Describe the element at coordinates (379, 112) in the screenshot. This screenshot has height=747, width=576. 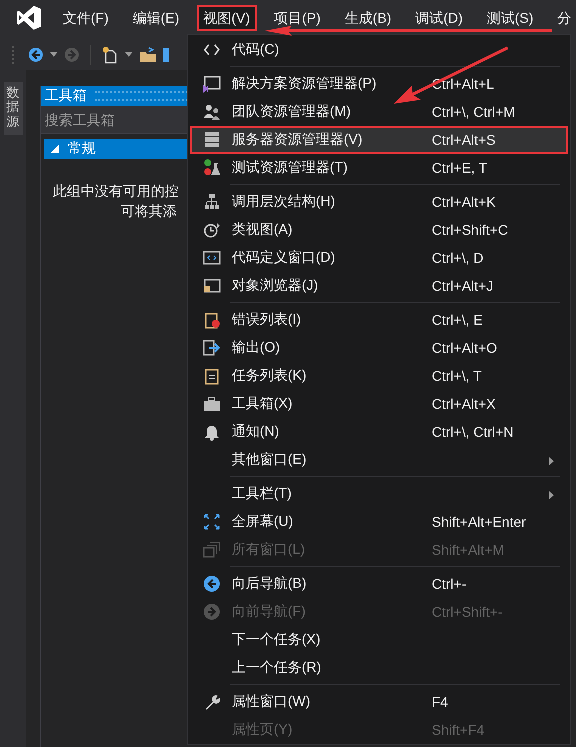
I see `menu-item: 团队资源管理器(M) Ctrl+\, Ctrl+M` at that location.